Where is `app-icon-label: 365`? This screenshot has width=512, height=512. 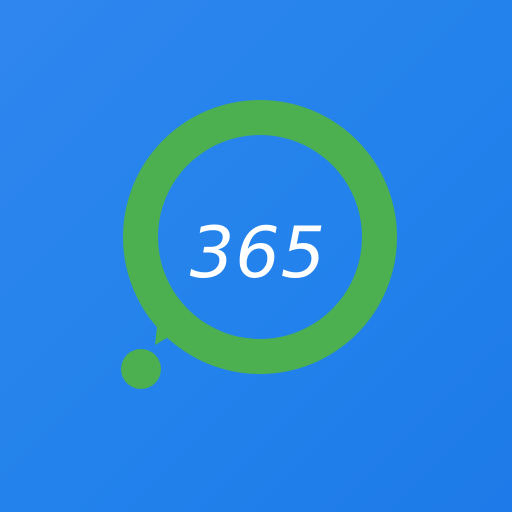
app-icon-label: 365 is located at coordinates (258, 253).